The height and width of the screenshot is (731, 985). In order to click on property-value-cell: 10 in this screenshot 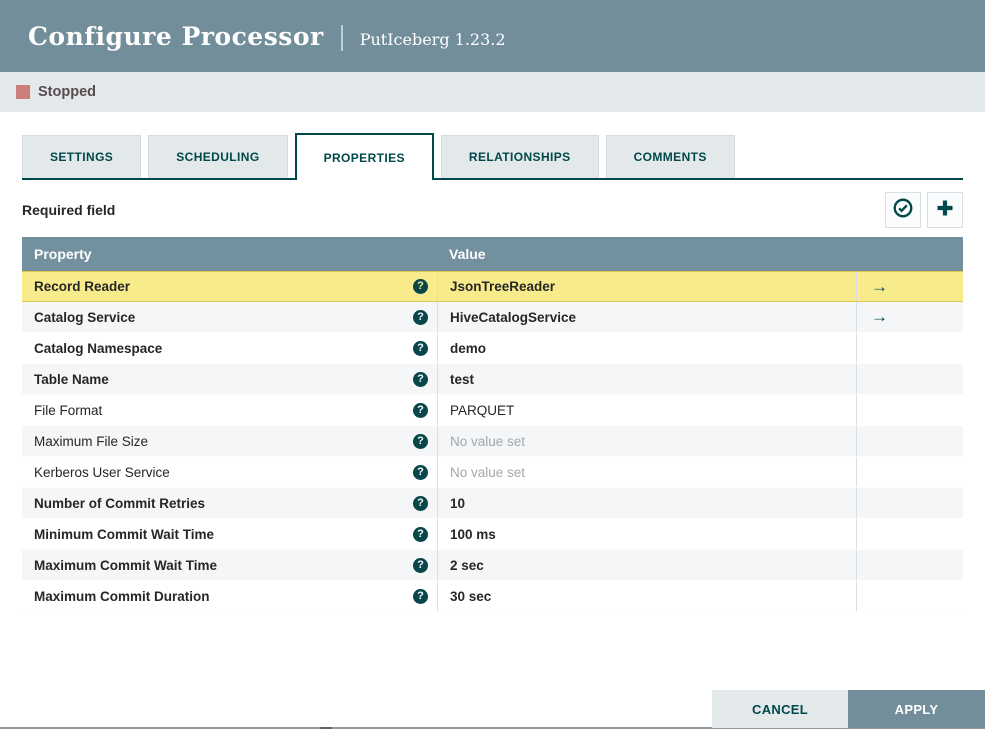, I will do `click(646, 503)`.